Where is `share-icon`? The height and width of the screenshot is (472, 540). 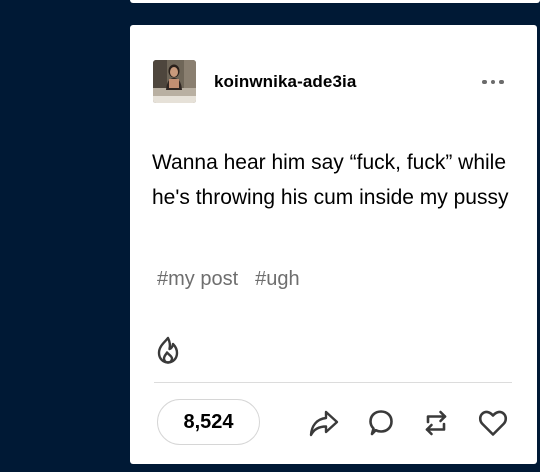
share-icon is located at coordinates (324, 423).